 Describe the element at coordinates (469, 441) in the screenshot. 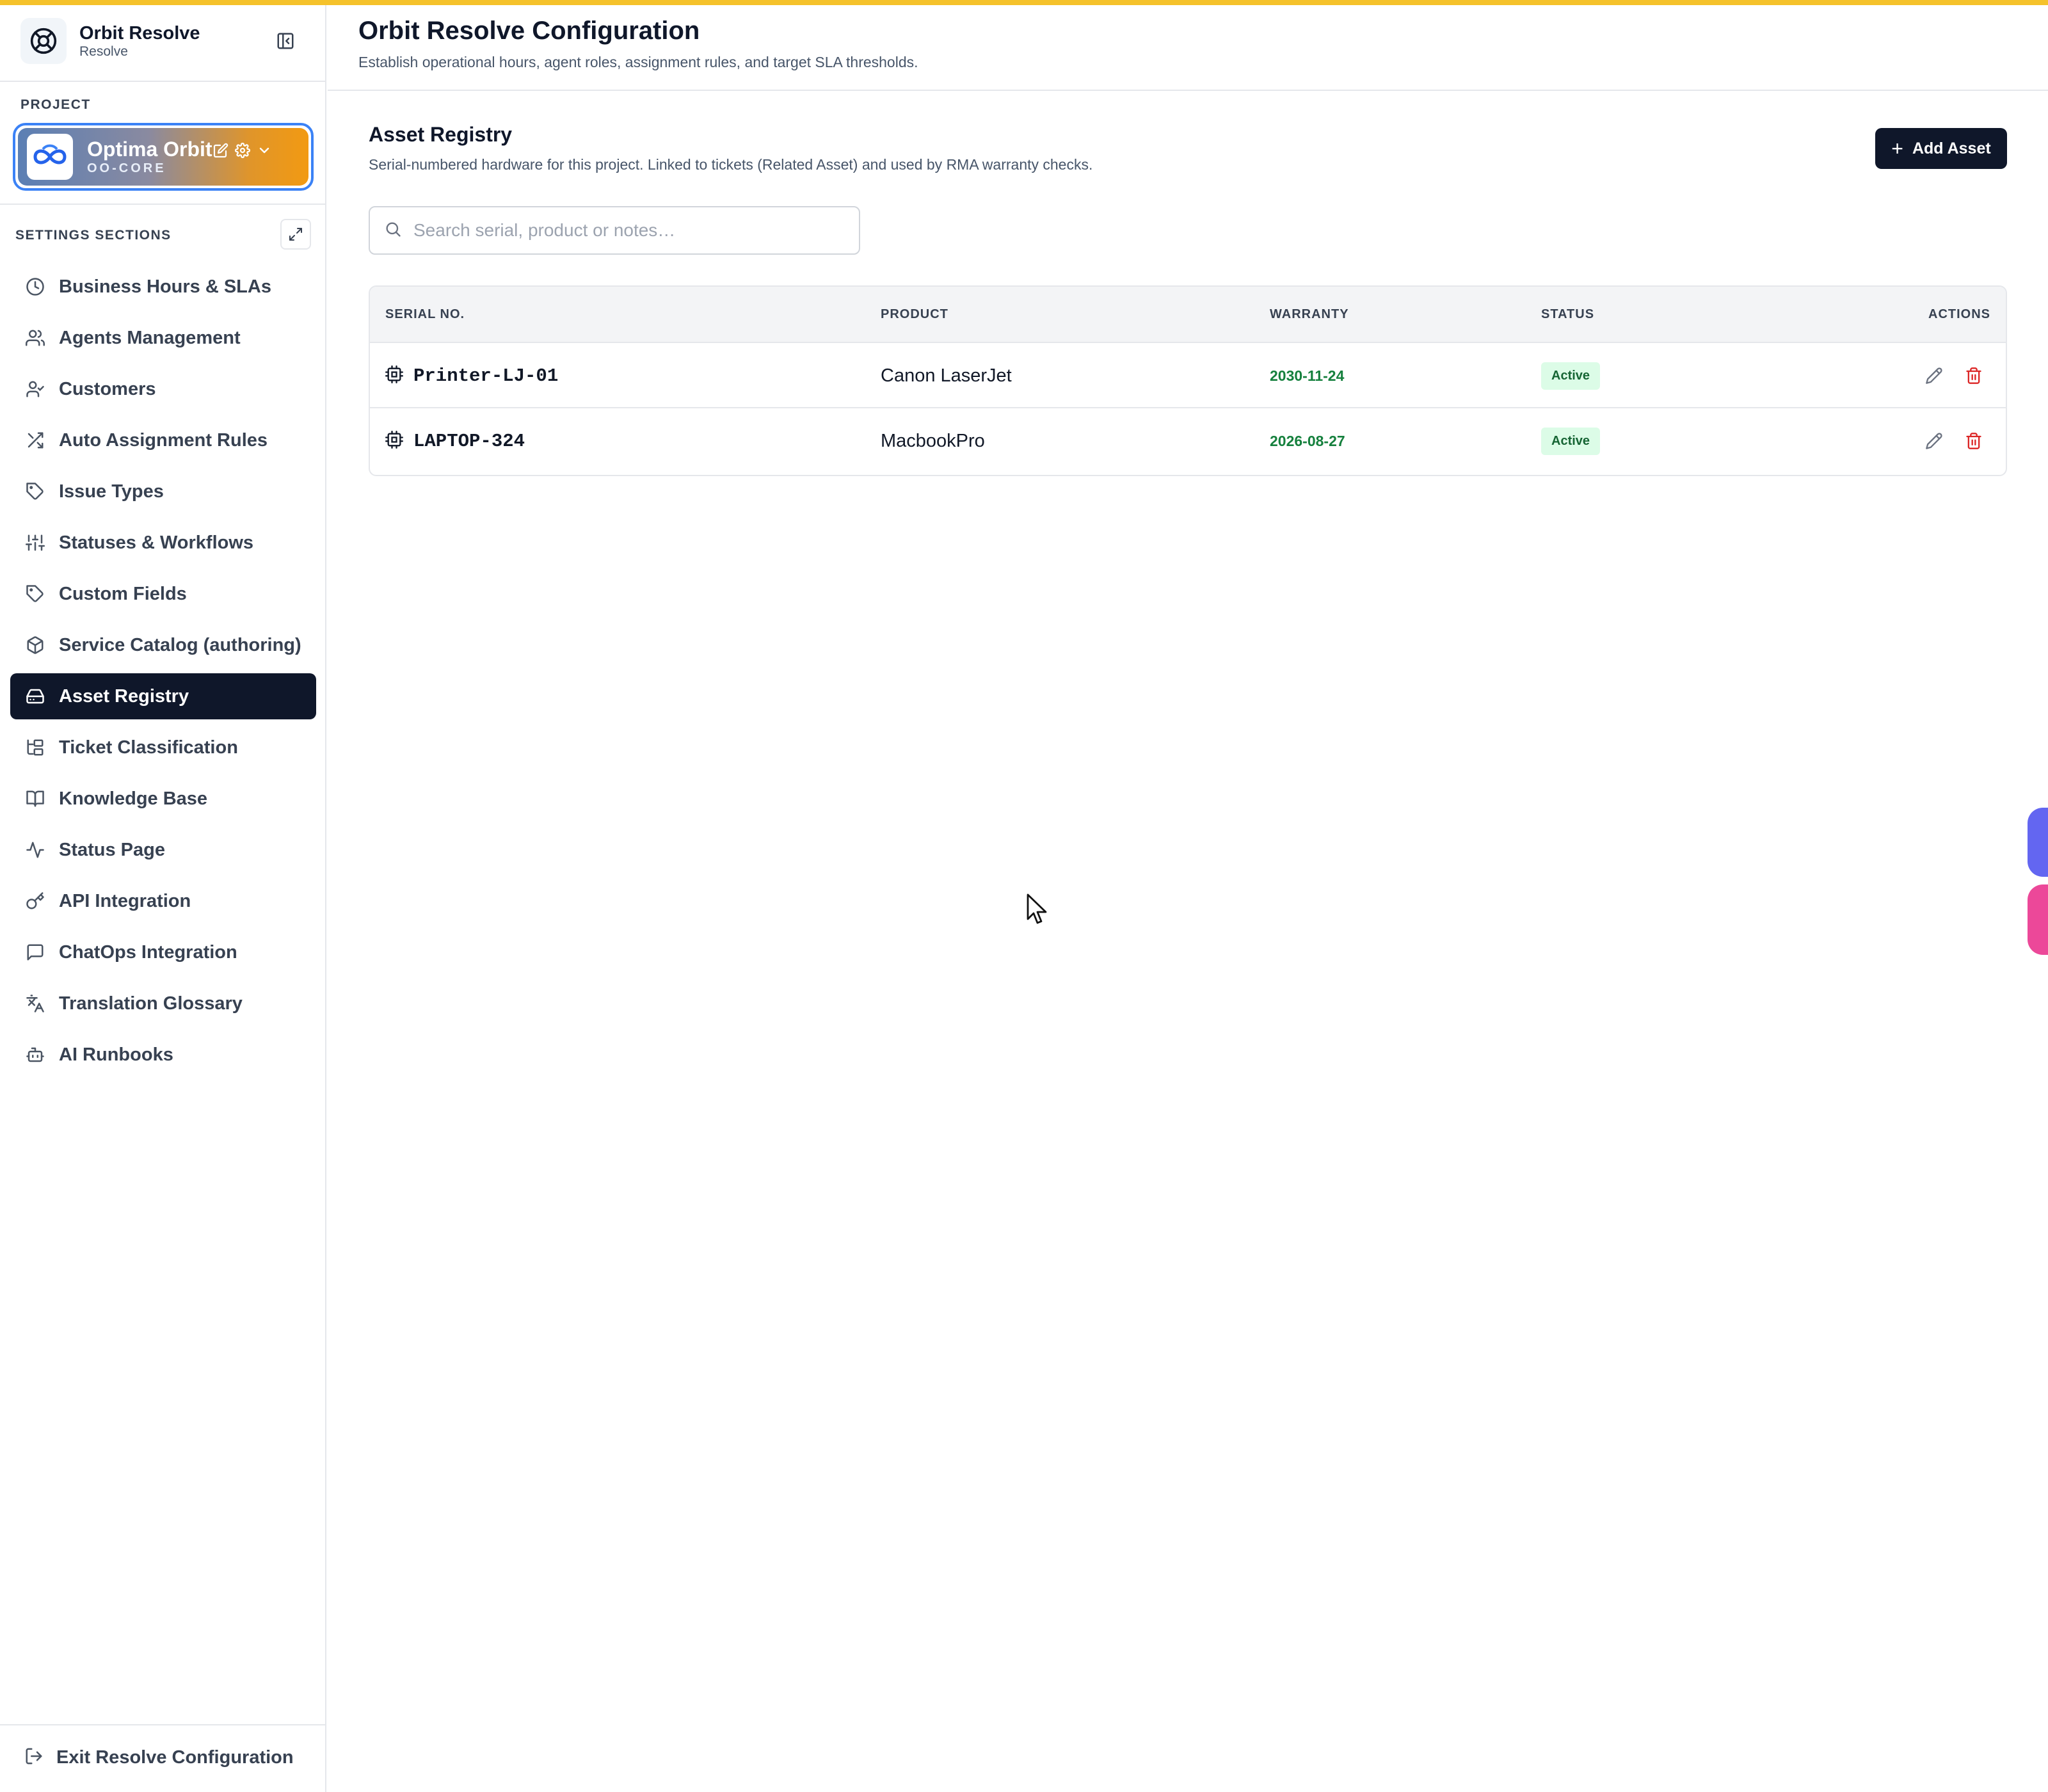

I see `serial-number: LAPTOP-324` at that location.